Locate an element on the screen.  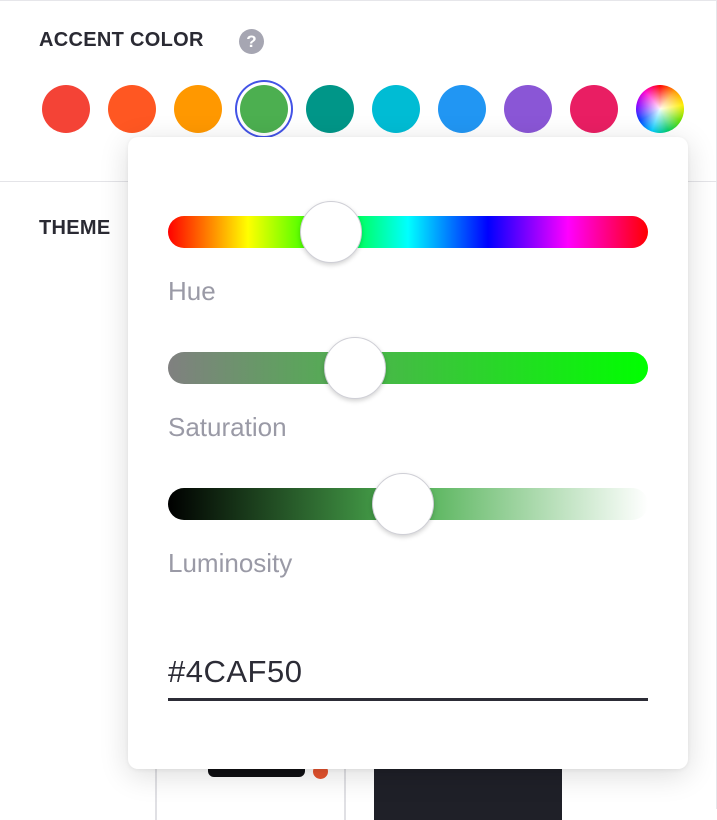
swatch-blue is located at coordinates (462, 109).